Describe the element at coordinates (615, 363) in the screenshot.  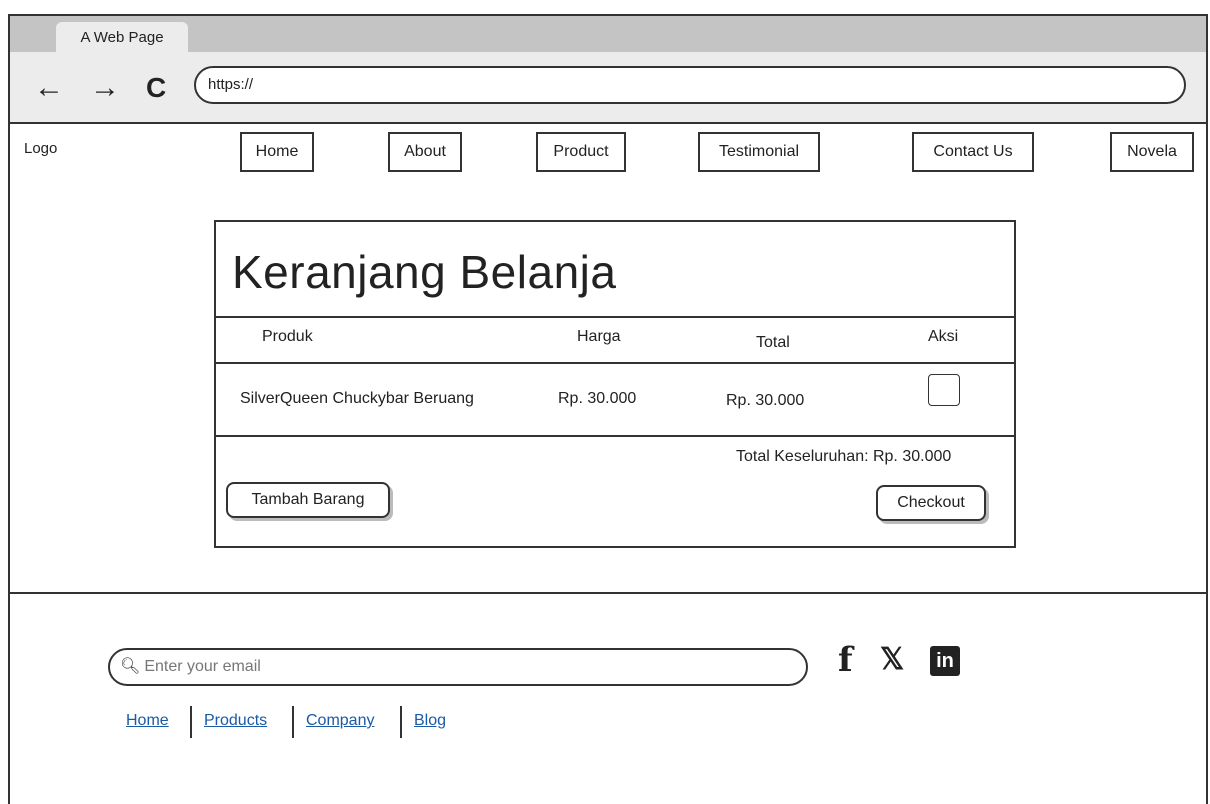
I see `table-row-divider` at that location.